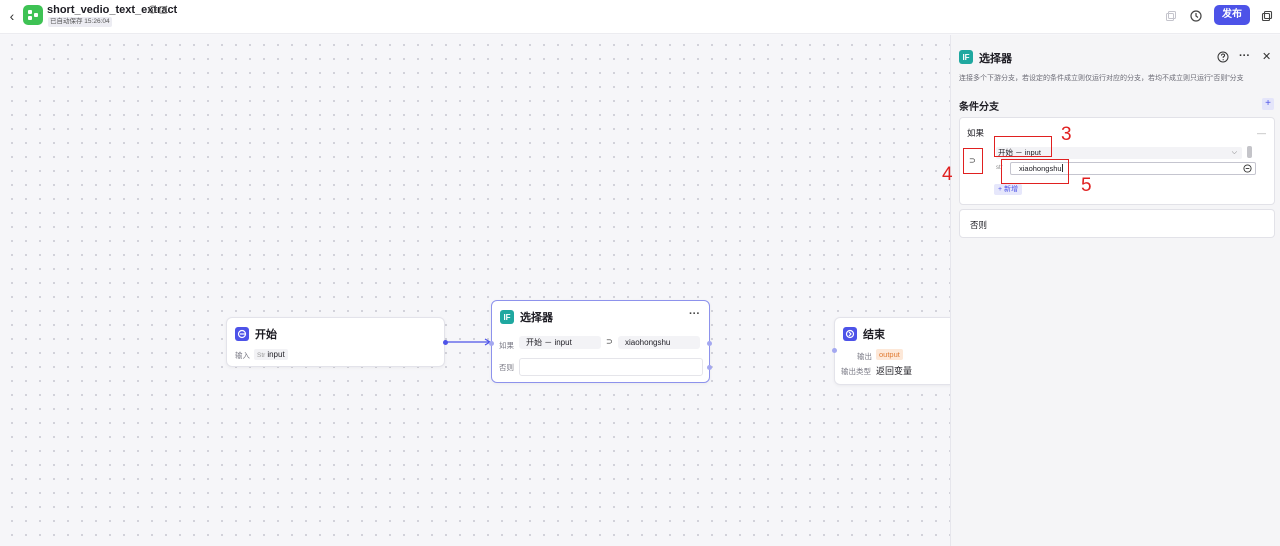  Describe the element at coordinates (1117, 223) in the screenshot. I see `else-branch-card: 否则` at that location.